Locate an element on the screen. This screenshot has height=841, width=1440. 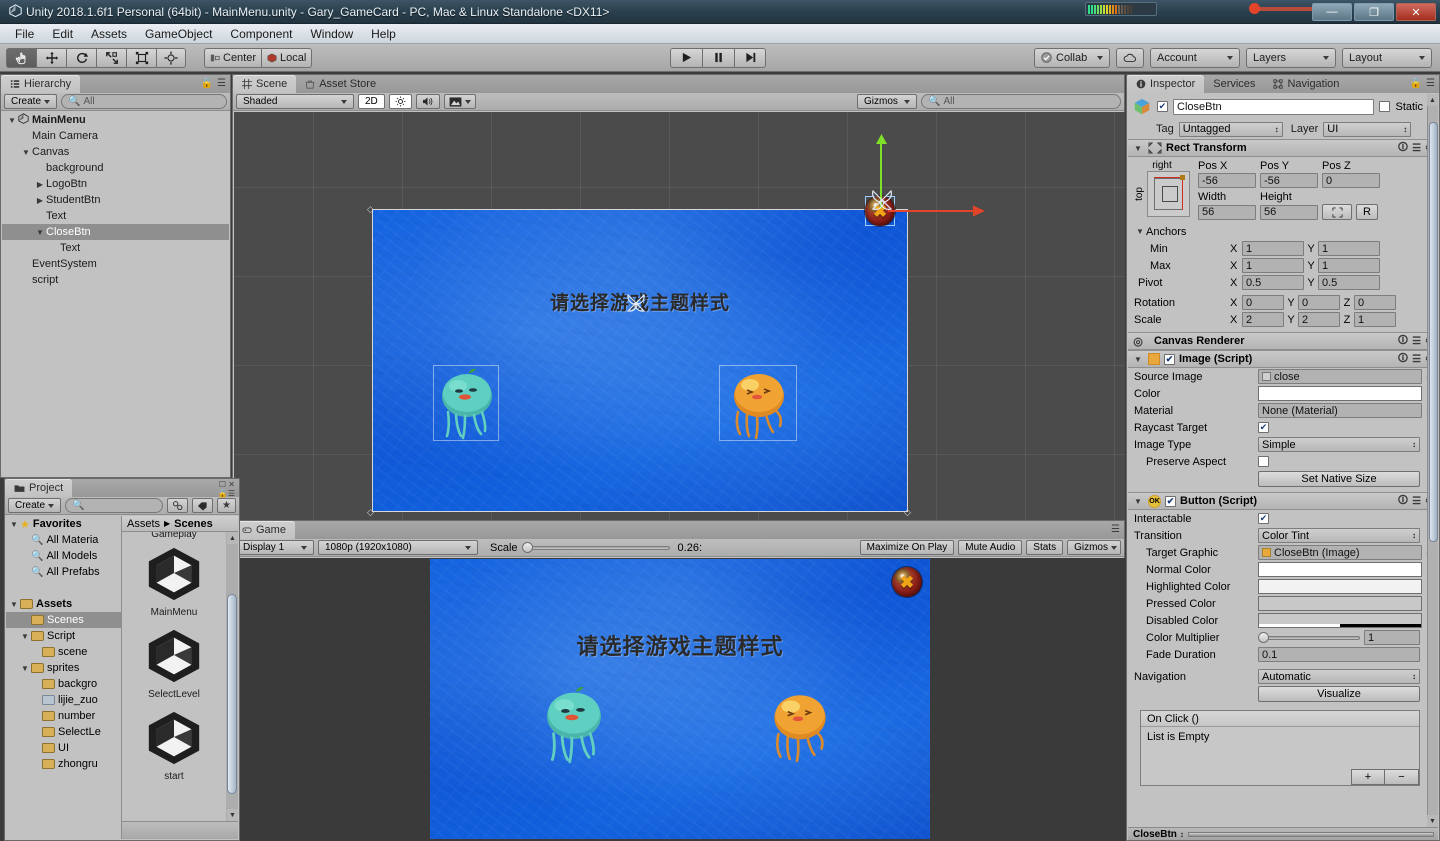
scene-rotate-handle-icon is located at coordinates (882, 201).